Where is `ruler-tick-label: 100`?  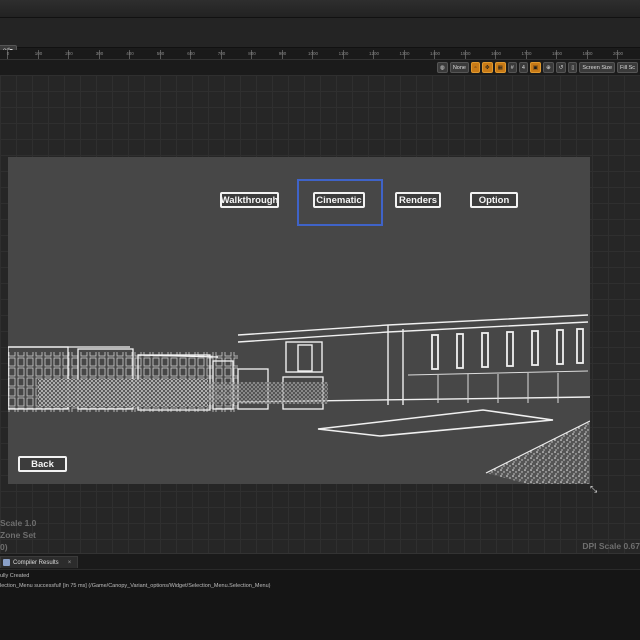 ruler-tick-label: 100 is located at coordinates (38, 53).